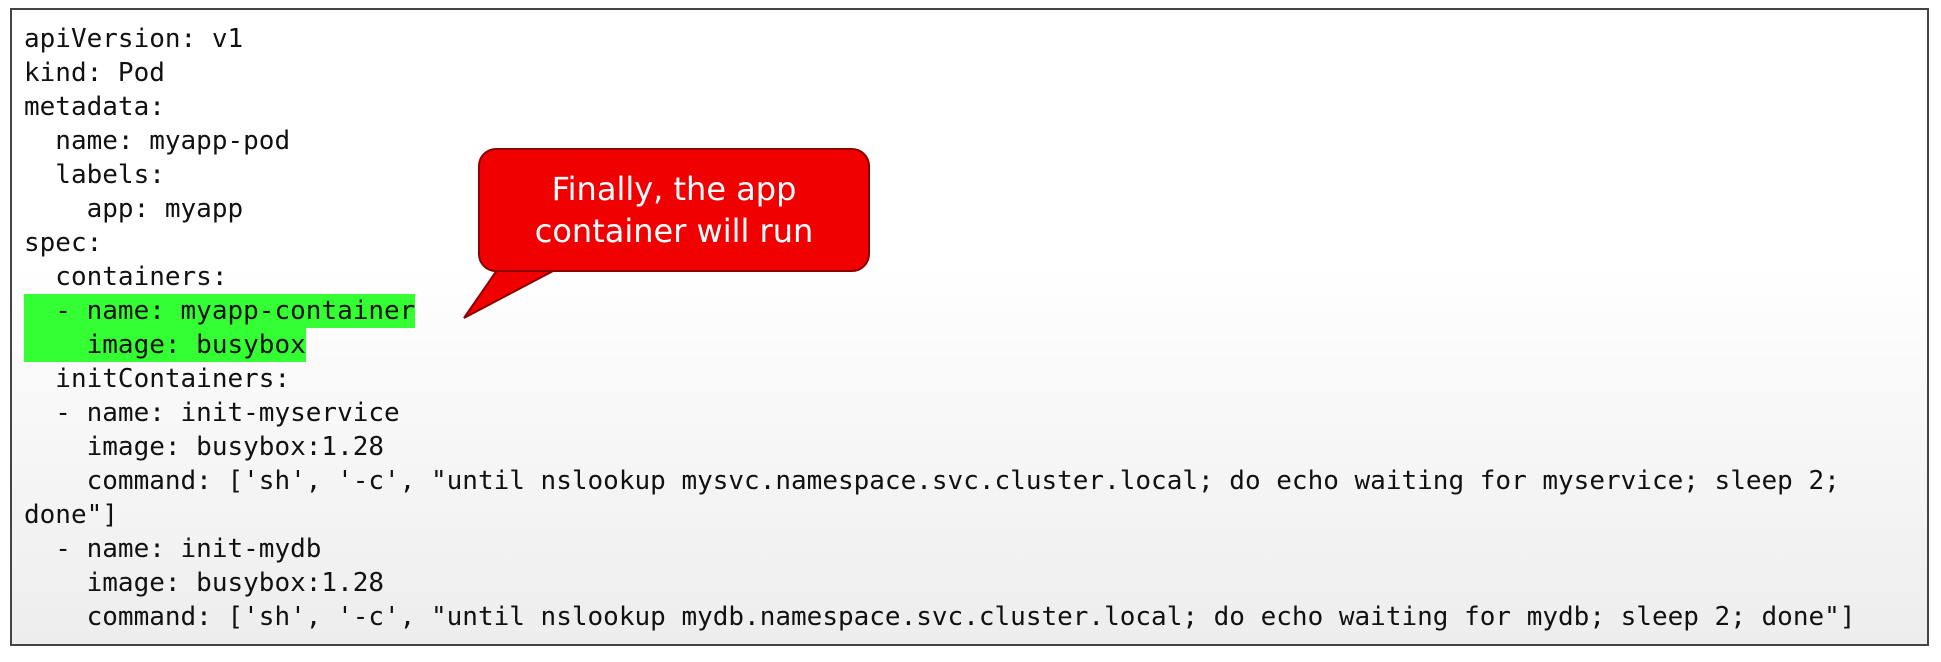  What do you see at coordinates (94, 107) in the screenshot?
I see `code-line: metadata:` at bounding box center [94, 107].